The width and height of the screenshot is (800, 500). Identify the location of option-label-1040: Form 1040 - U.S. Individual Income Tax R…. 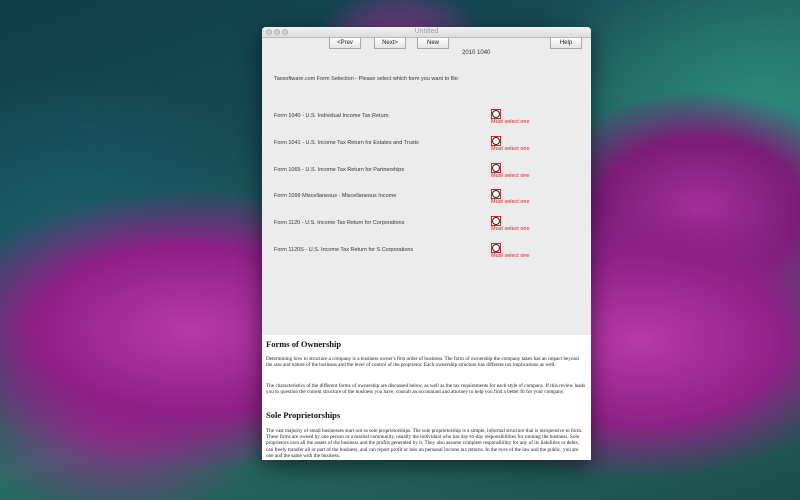
(331, 116).